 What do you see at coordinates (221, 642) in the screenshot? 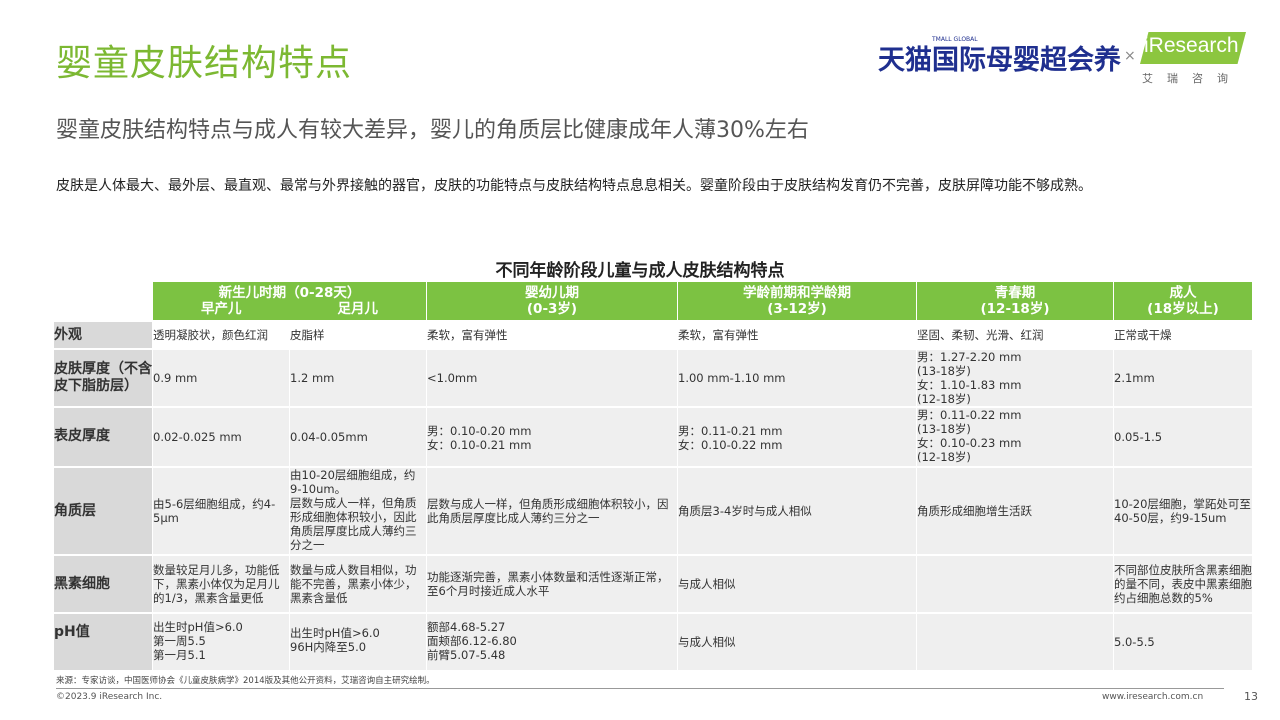
I see `table-cell: 出生时pH值>6.0 第一周5.5 第一月5.1` at bounding box center [221, 642].